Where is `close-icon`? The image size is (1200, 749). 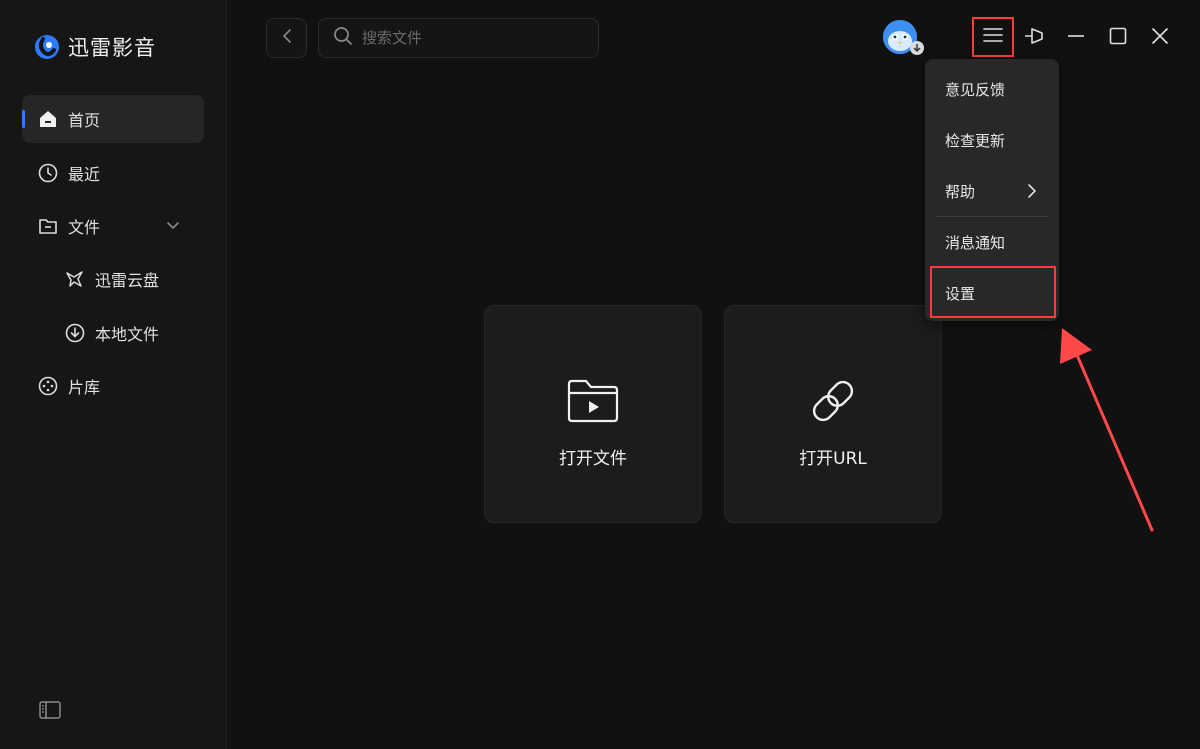
close-icon is located at coordinates (1160, 38).